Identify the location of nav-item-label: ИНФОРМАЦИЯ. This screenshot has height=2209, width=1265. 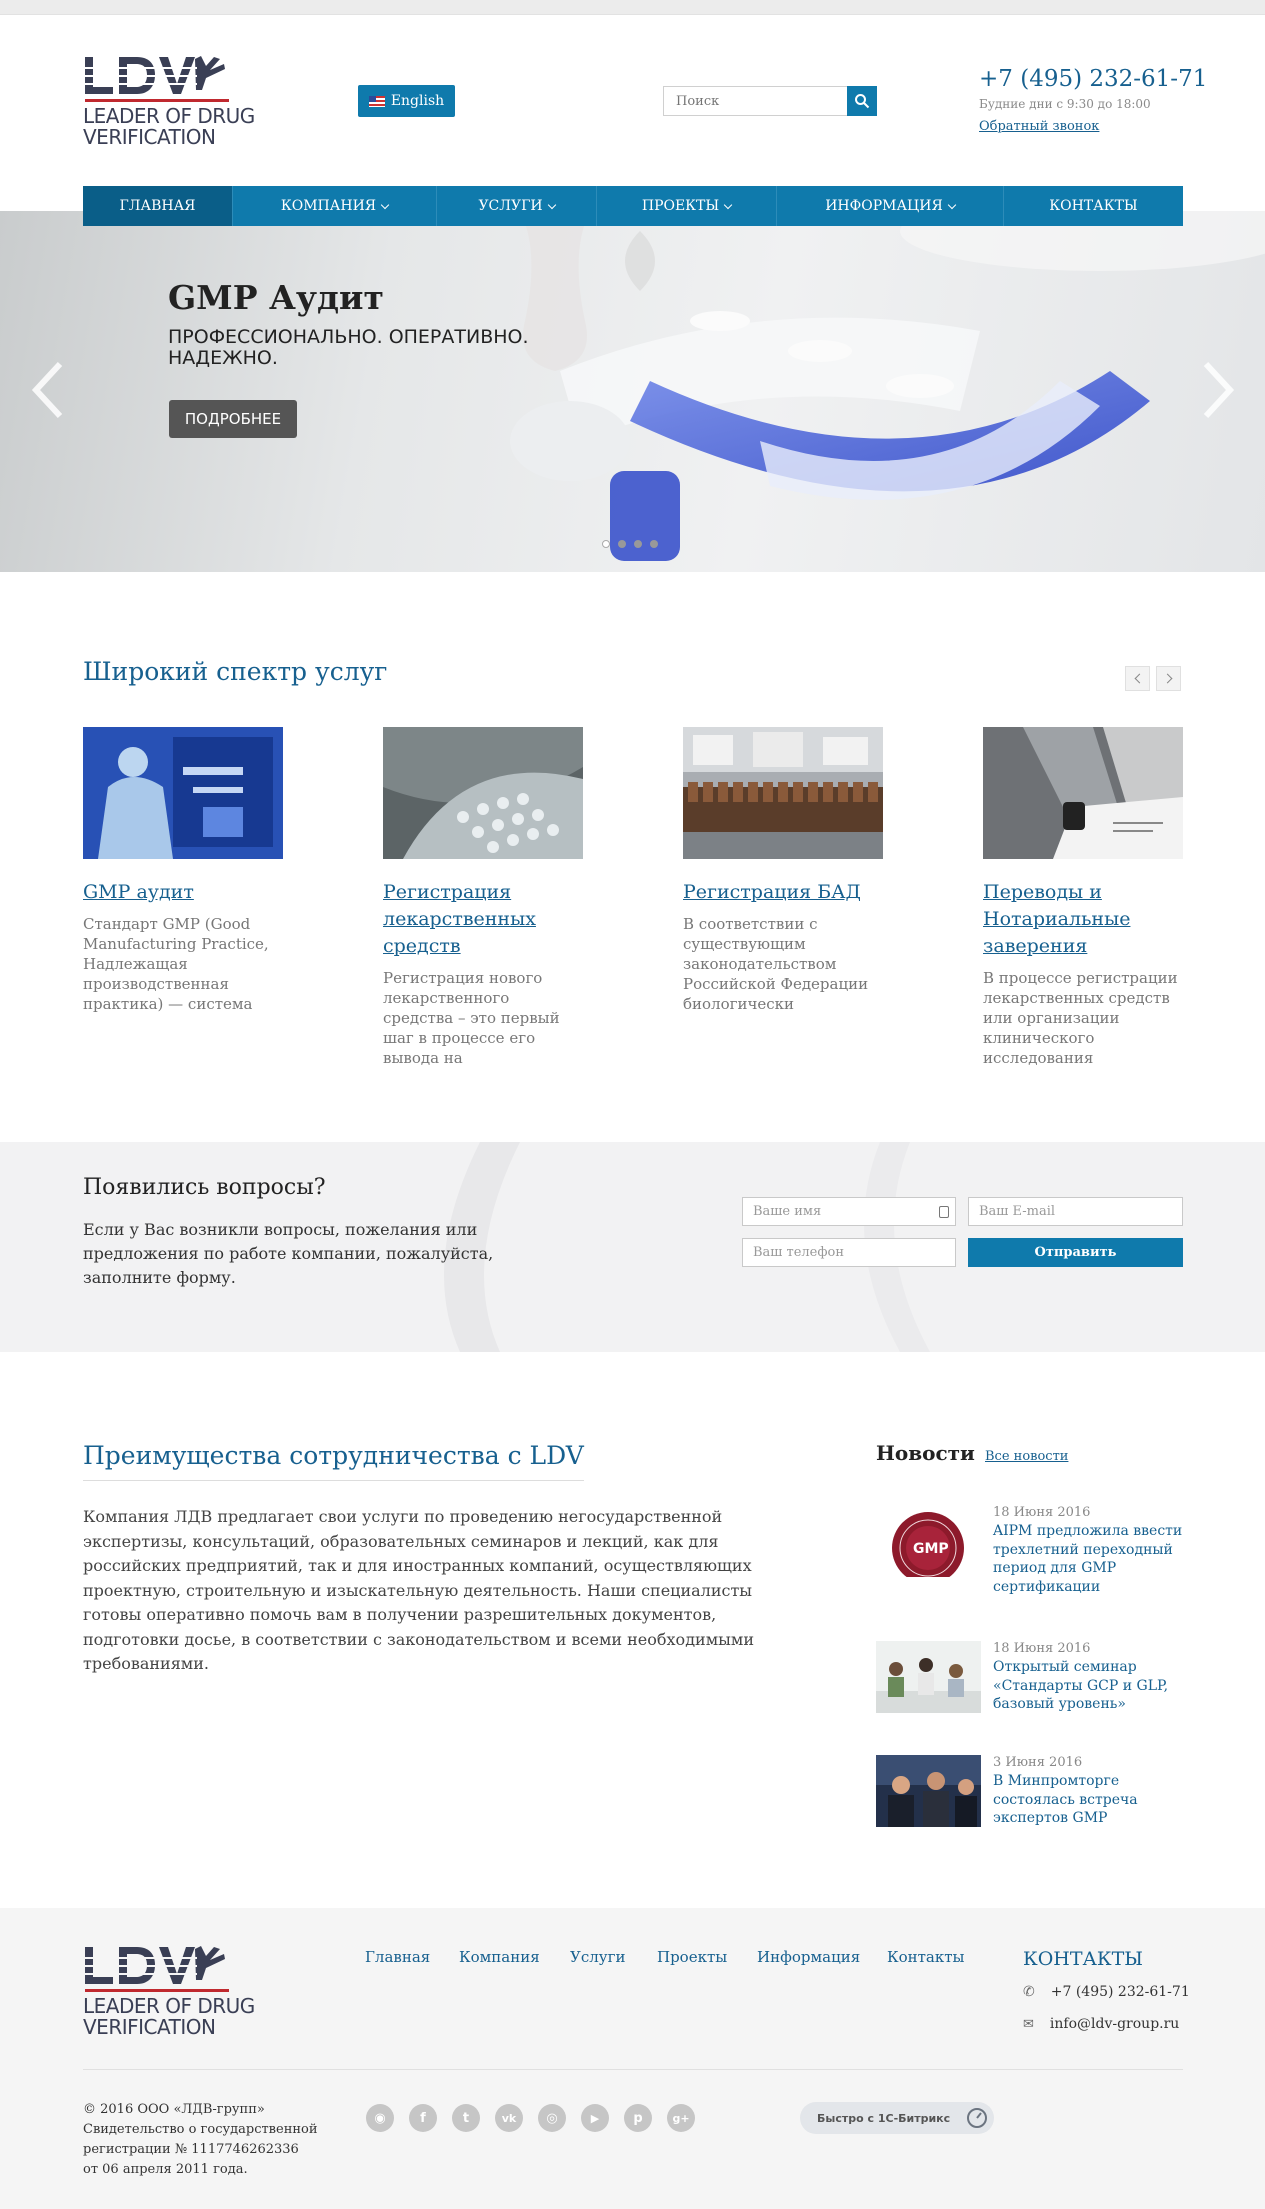
(884, 206).